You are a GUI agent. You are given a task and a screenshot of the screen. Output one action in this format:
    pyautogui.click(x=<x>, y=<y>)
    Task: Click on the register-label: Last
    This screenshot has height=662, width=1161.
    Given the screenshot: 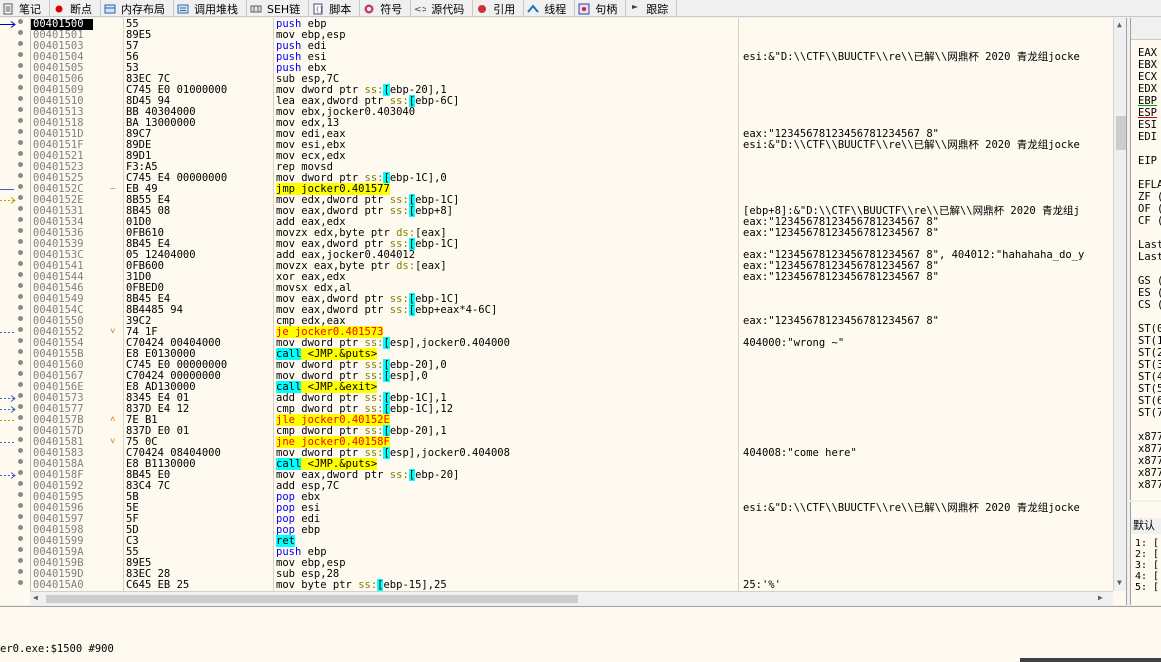 What is the action you would take?
    pyautogui.click(x=1149, y=257)
    